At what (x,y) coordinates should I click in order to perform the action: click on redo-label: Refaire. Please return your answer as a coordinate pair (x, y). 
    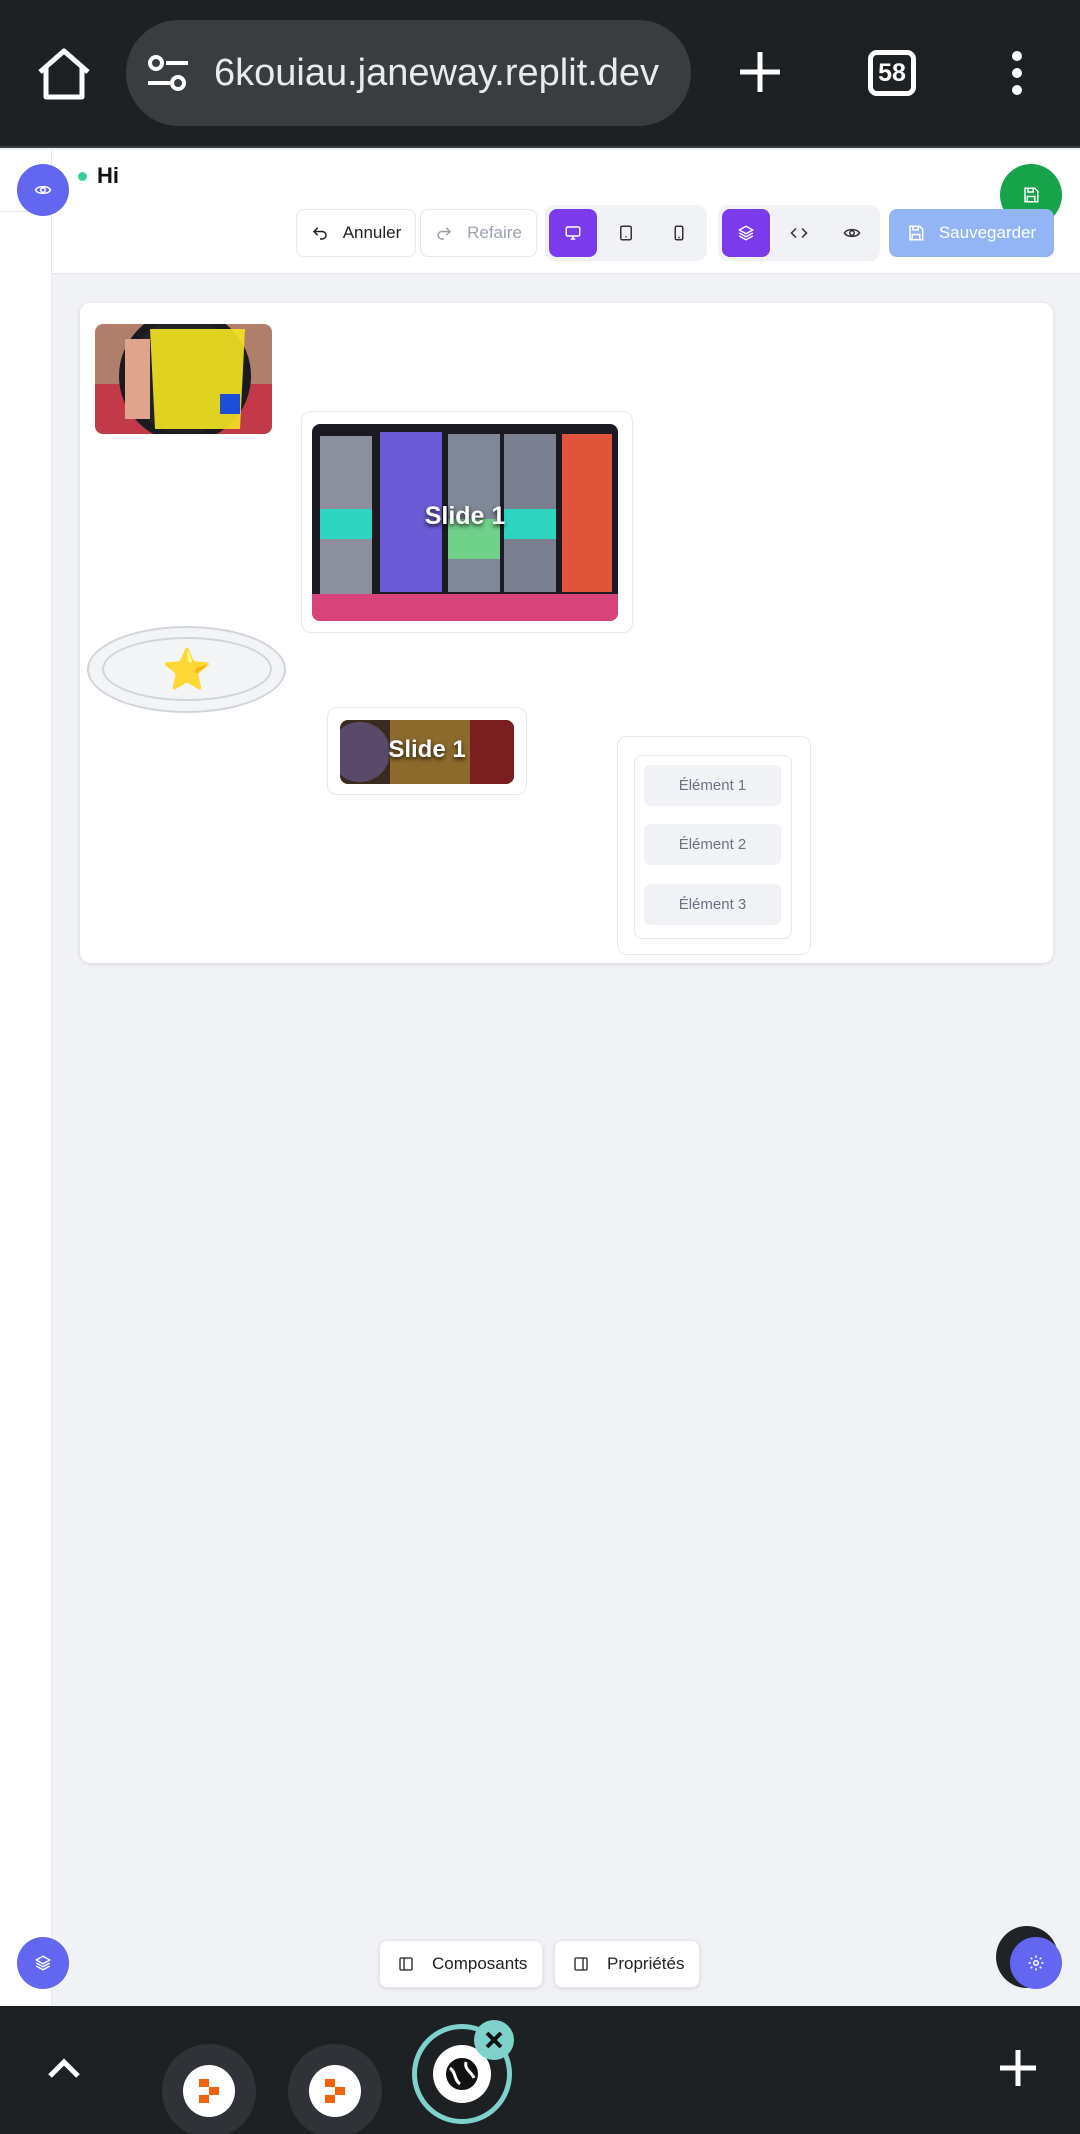
    Looking at the image, I should click on (494, 232).